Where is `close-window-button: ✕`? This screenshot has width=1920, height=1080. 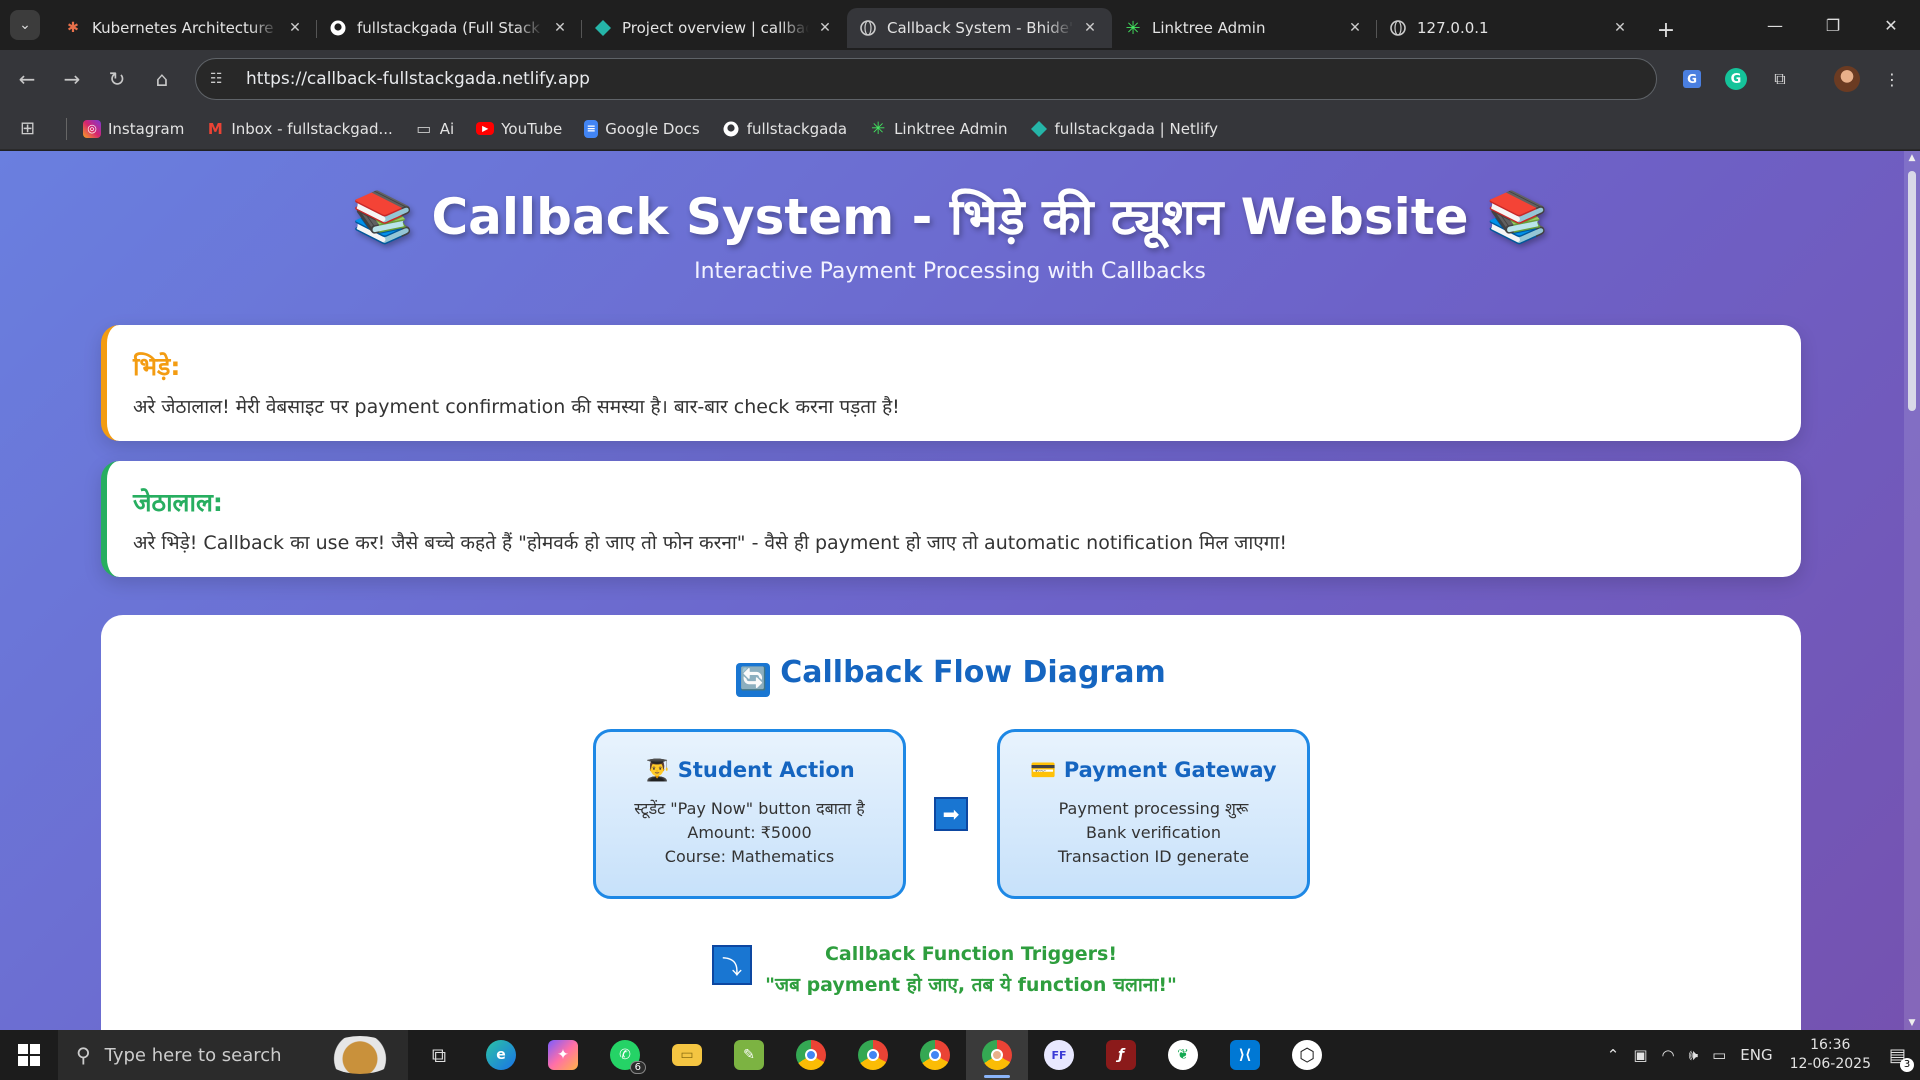
close-window-button: ✕ is located at coordinates (1891, 25).